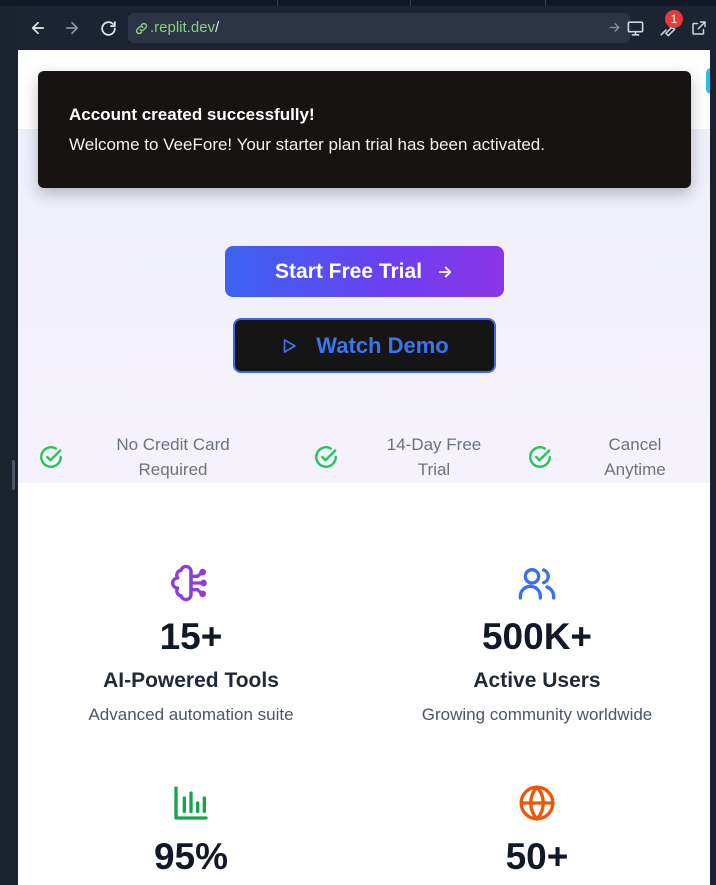  I want to click on stat-percentage: 95%, so click(191, 831).